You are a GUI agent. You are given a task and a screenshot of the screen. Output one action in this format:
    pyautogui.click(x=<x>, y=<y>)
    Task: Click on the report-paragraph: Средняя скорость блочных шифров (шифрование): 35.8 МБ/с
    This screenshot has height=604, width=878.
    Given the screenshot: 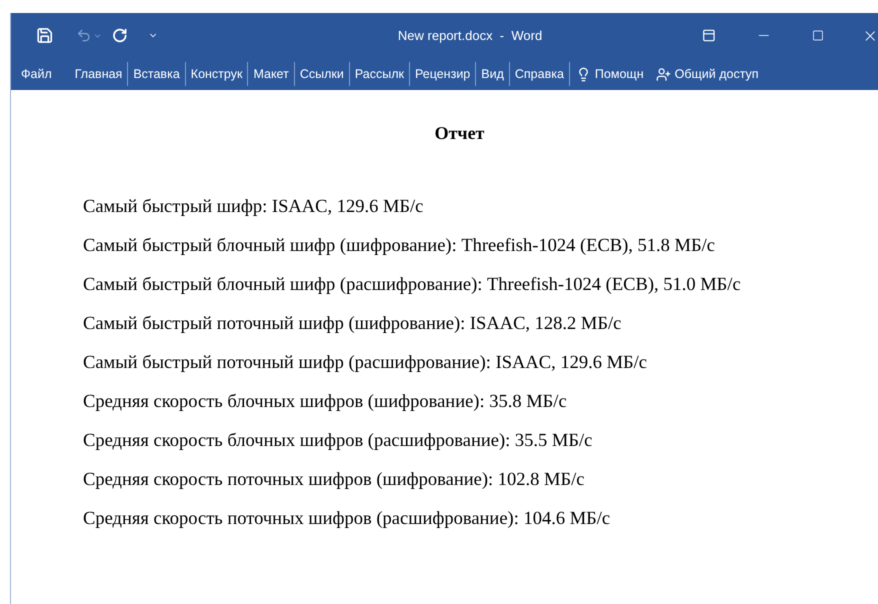 What is the action you would take?
    pyautogui.click(x=325, y=402)
    